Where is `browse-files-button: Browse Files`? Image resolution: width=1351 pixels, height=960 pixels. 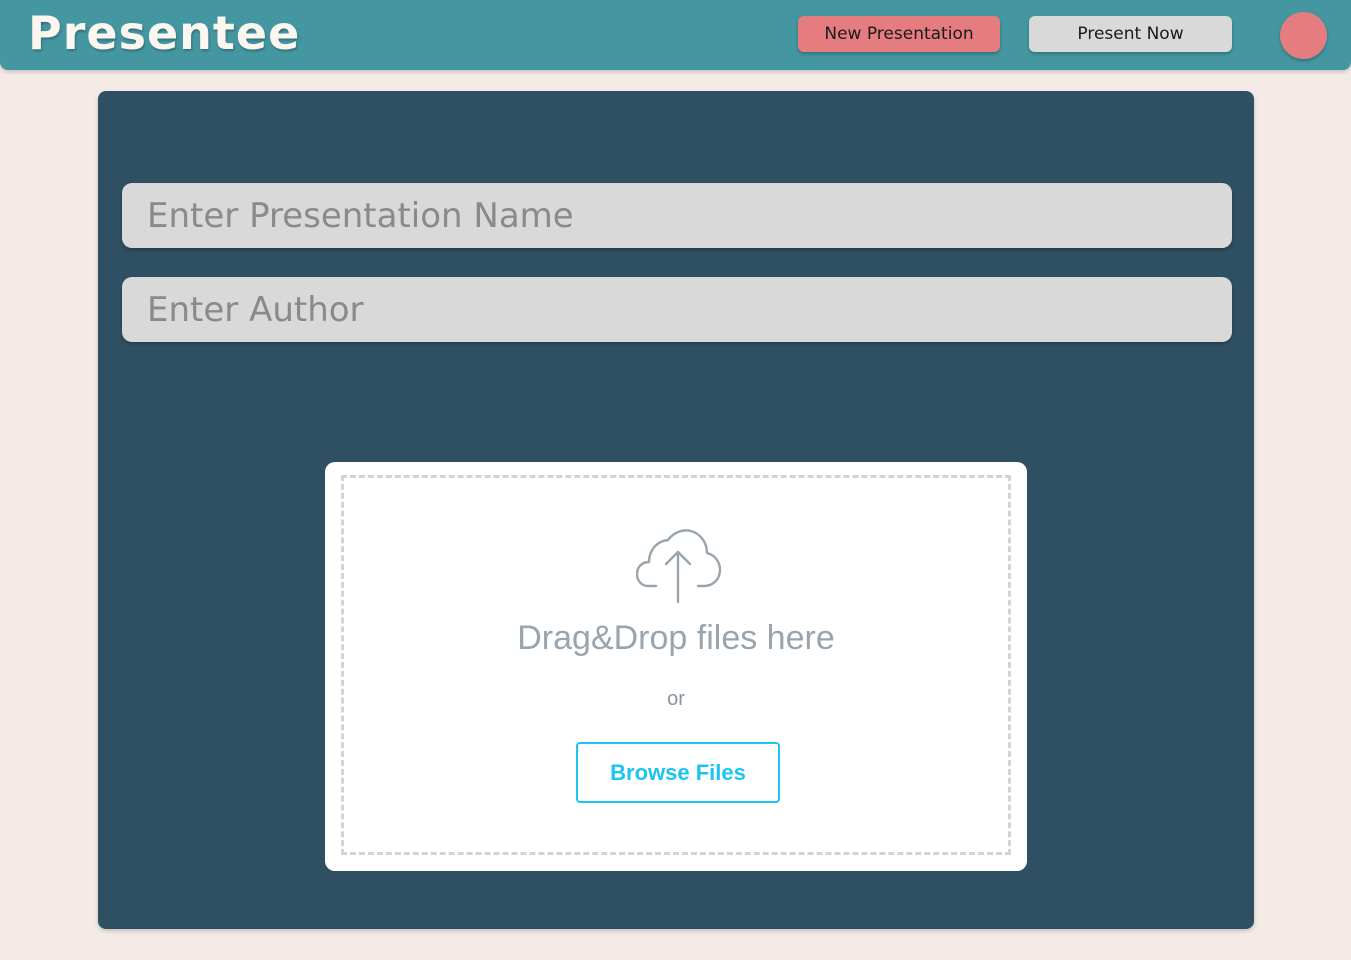 browse-files-button: Browse Files is located at coordinates (678, 772).